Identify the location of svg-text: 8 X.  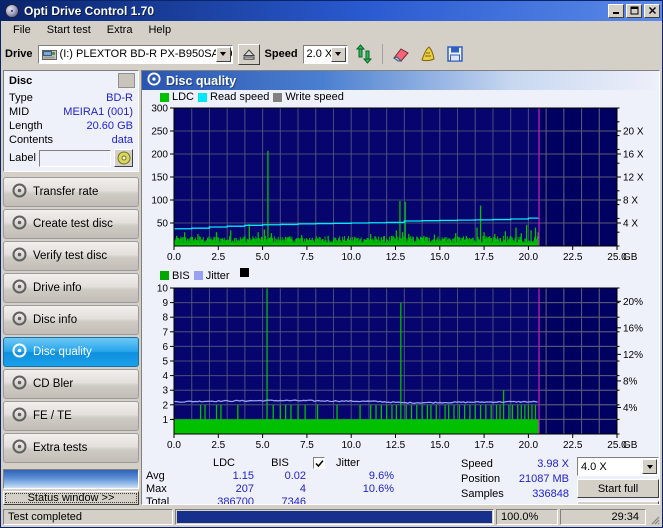
(630, 201).